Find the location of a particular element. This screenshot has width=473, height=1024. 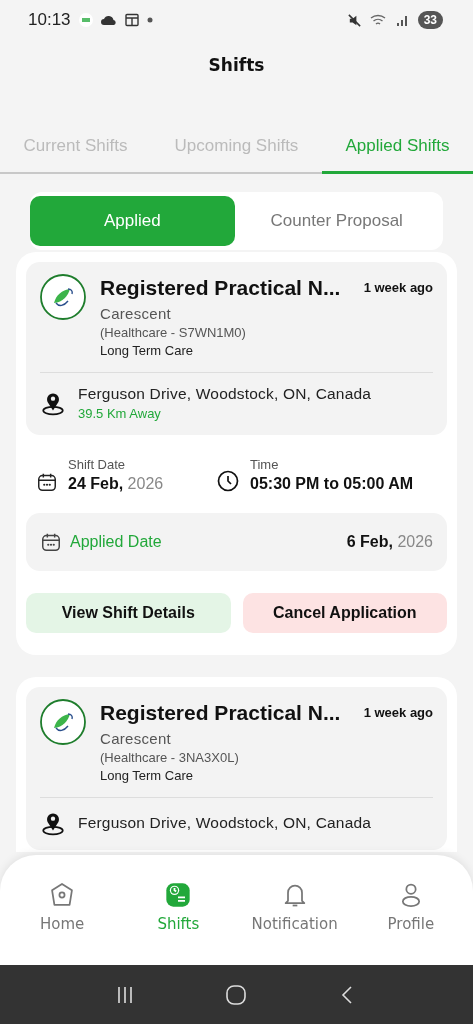

nav-item: Profile is located at coordinates (410, 910).